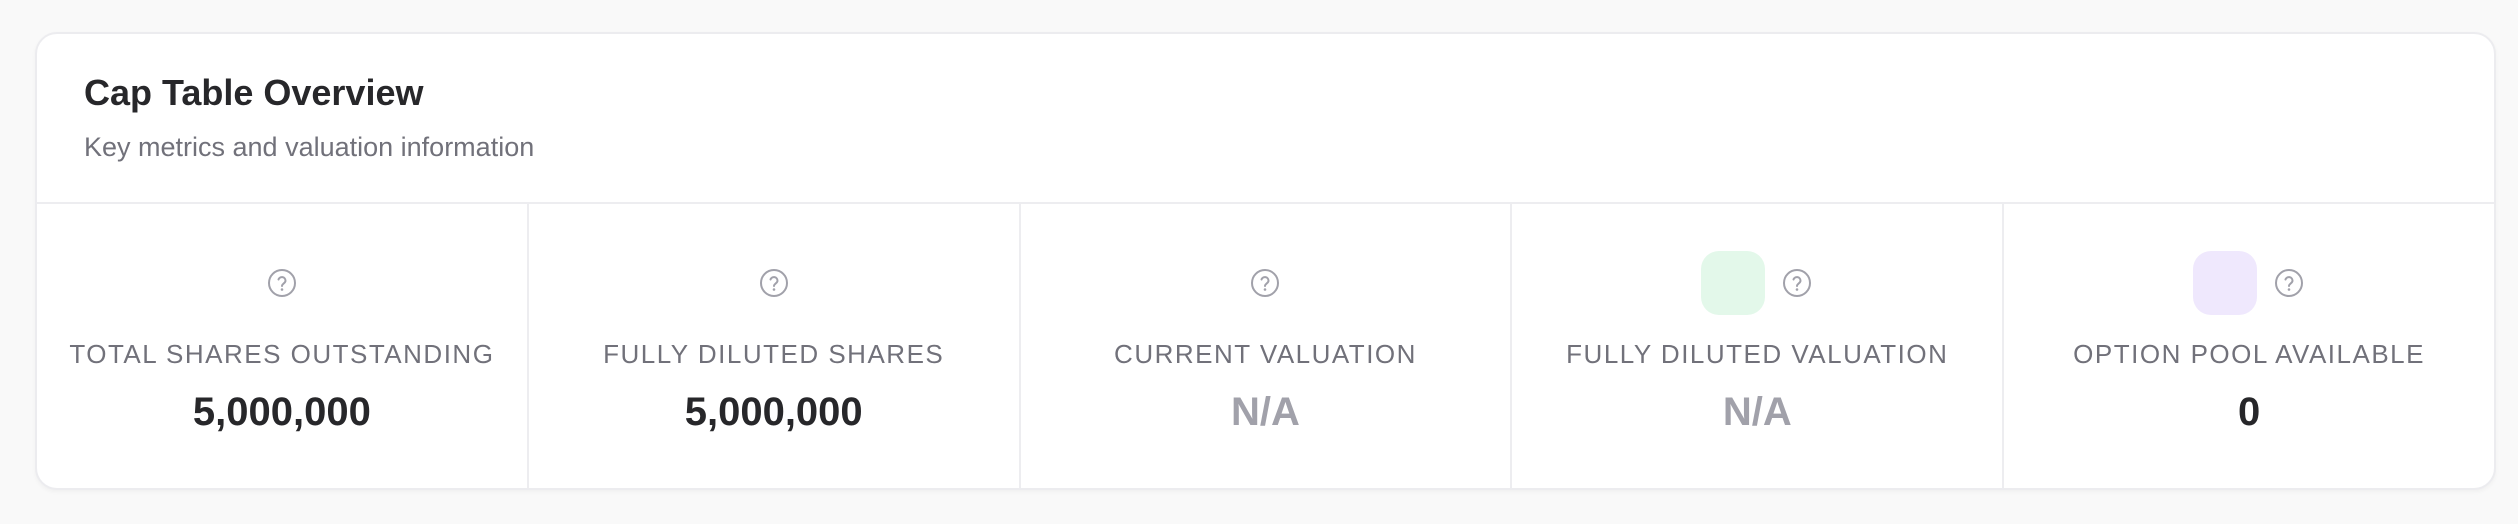 Image resolution: width=2518 pixels, height=524 pixels. What do you see at coordinates (282, 354) in the screenshot?
I see `metric-label: TOTAL SHARES OUTSTANDING` at bounding box center [282, 354].